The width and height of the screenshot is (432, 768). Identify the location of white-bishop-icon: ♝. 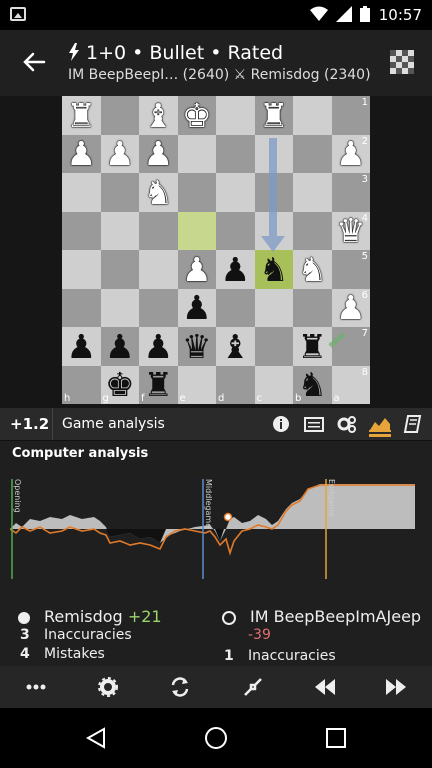
(158, 115).